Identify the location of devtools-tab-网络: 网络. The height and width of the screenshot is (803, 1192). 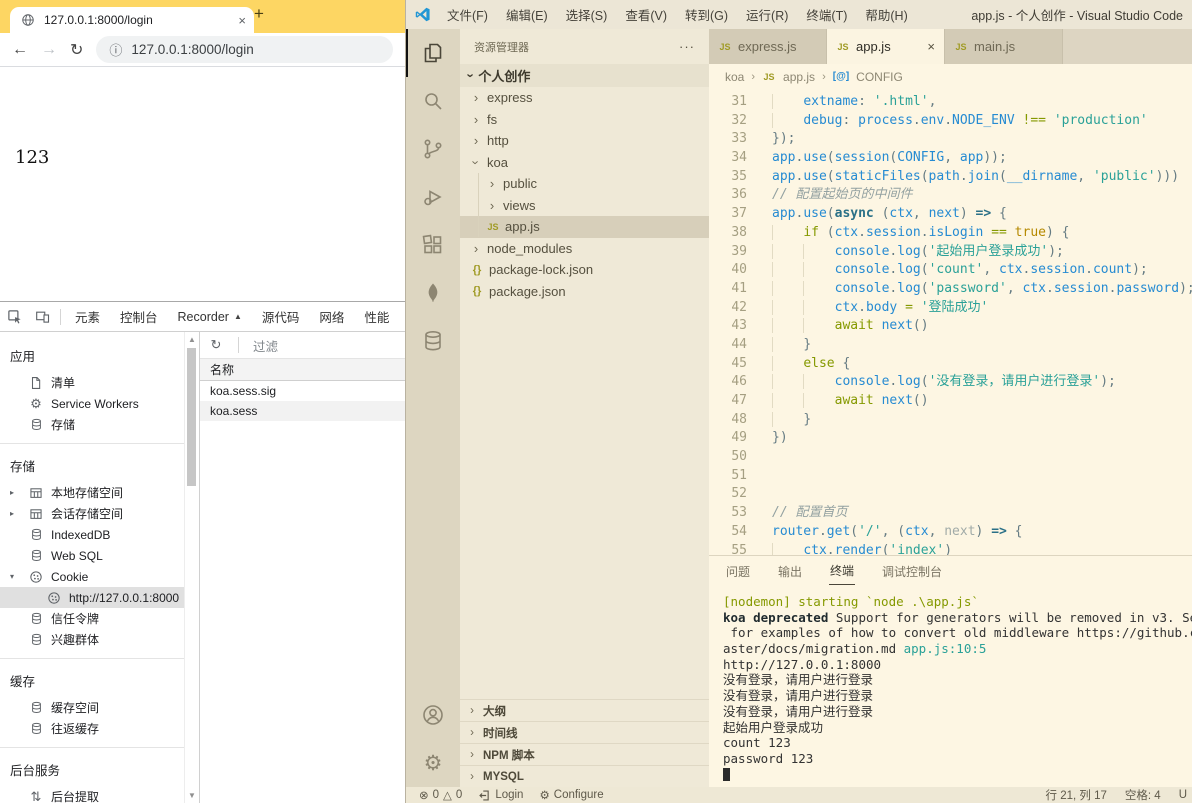
(331, 316).